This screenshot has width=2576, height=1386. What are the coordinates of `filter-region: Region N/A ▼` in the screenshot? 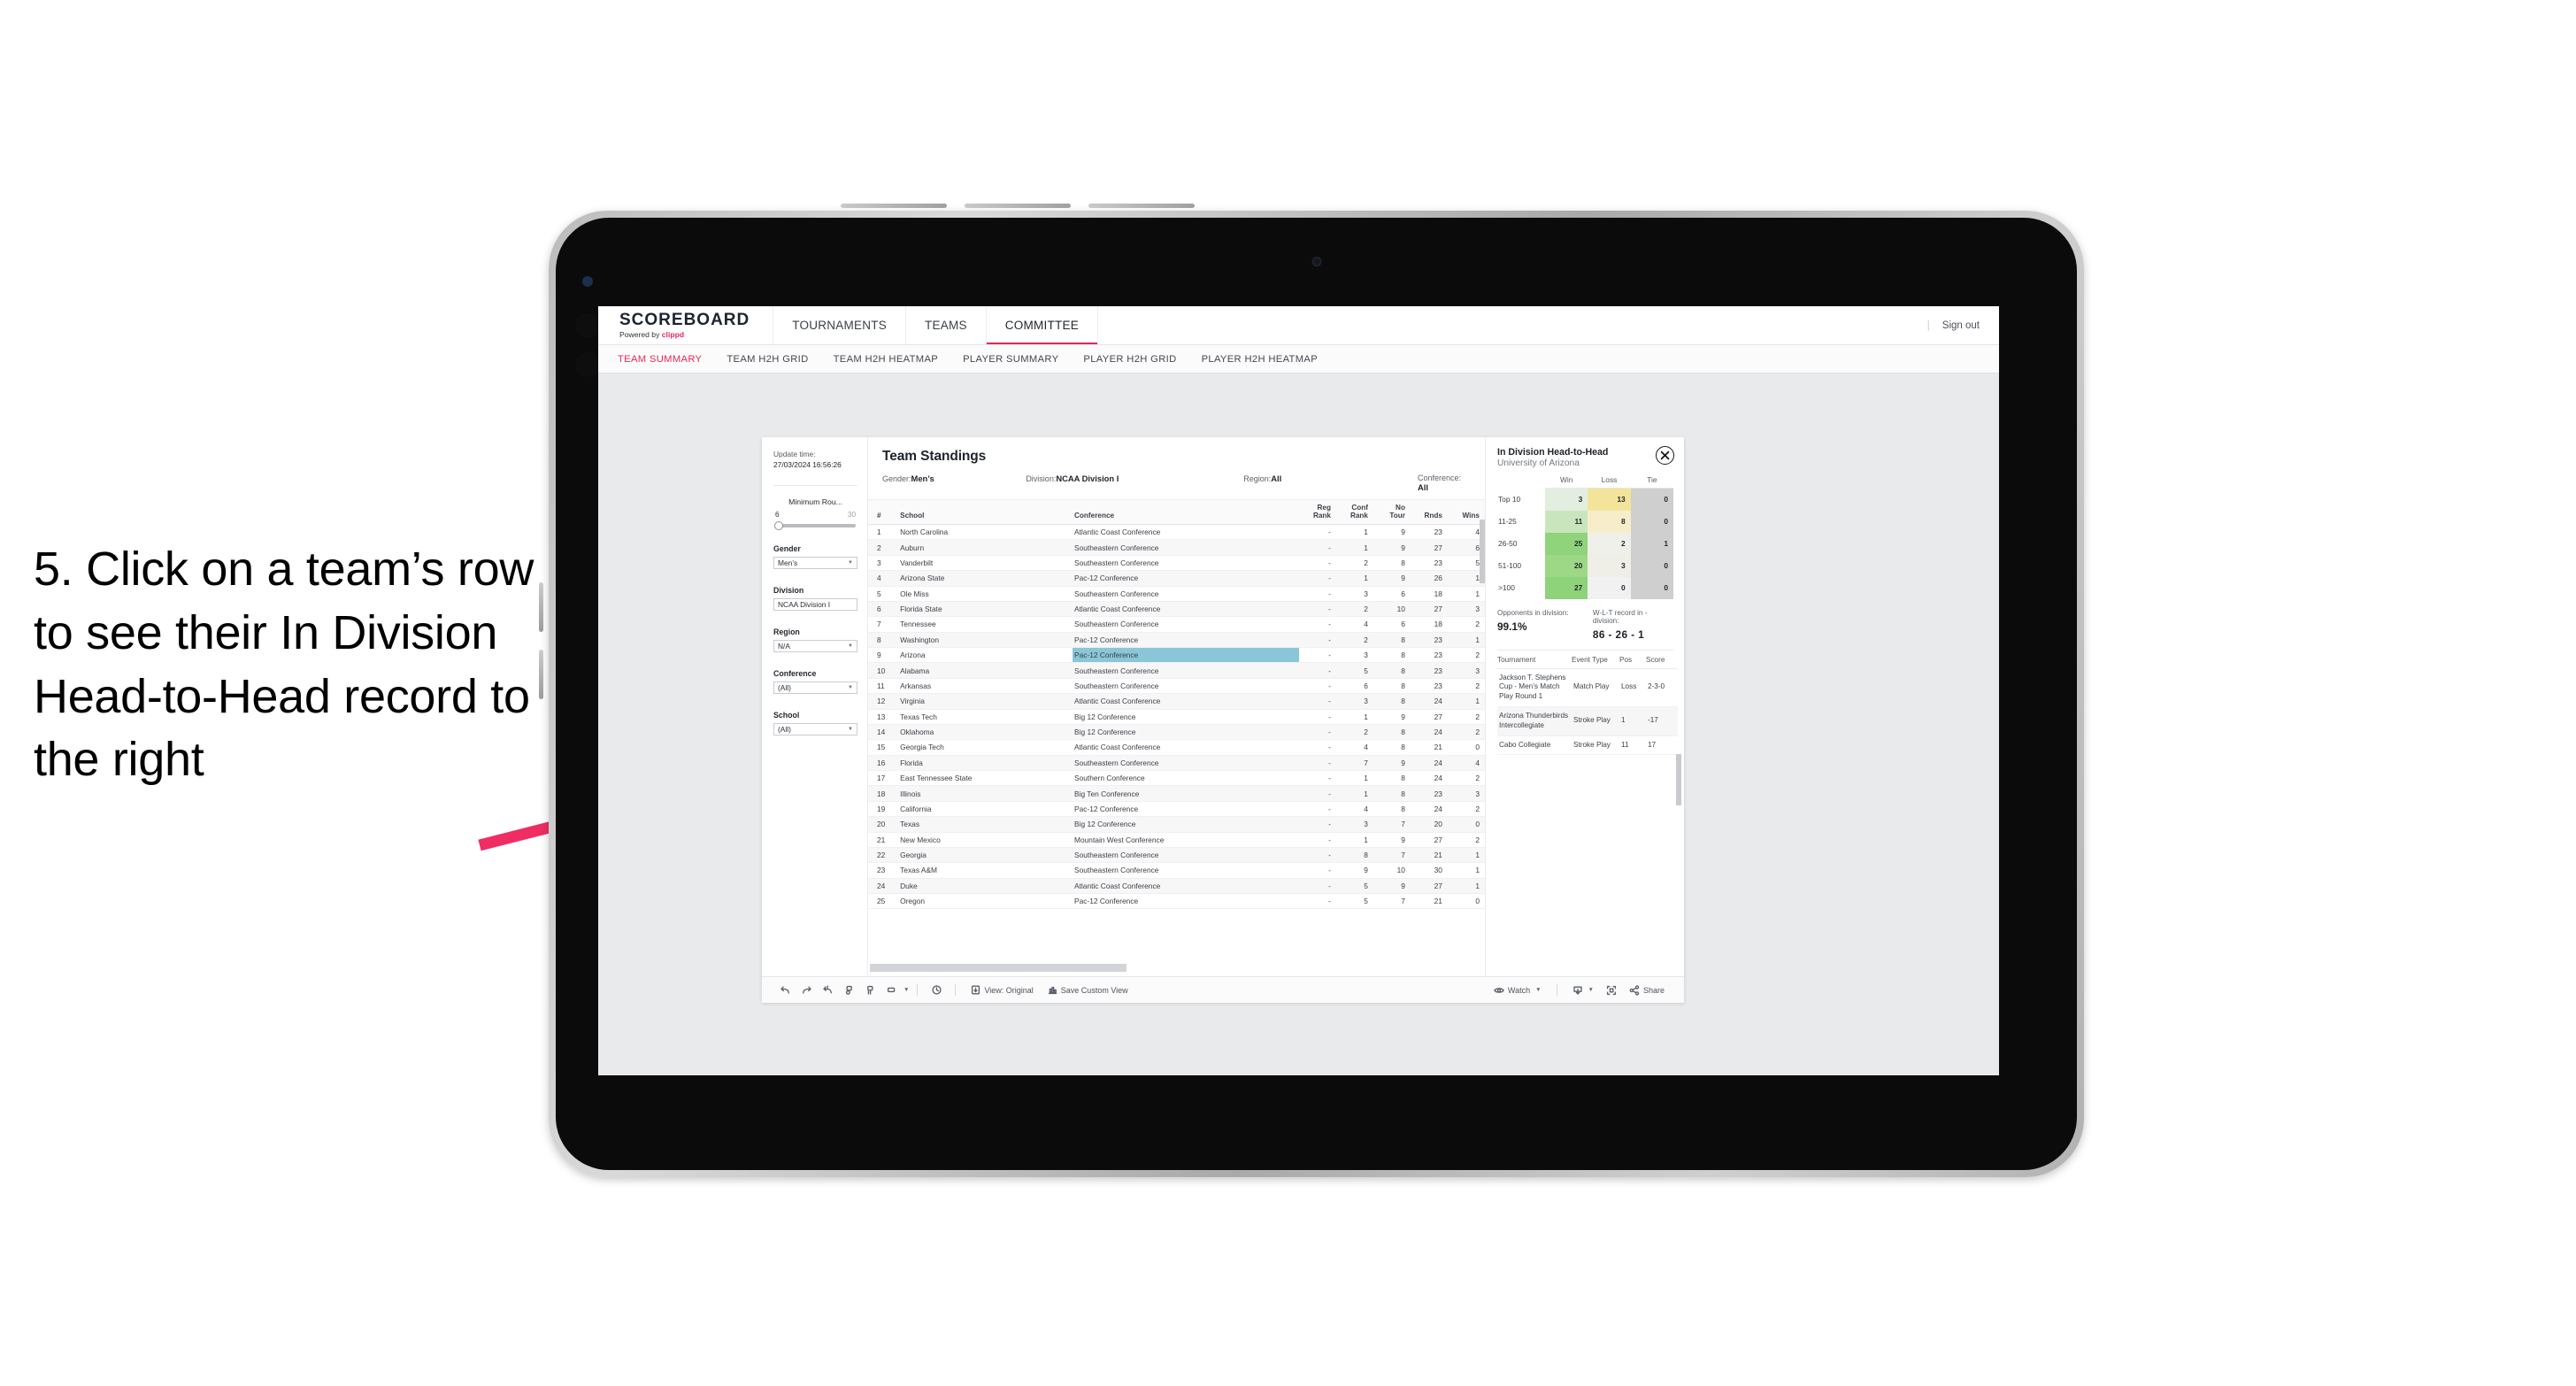 It's located at (815, 640).